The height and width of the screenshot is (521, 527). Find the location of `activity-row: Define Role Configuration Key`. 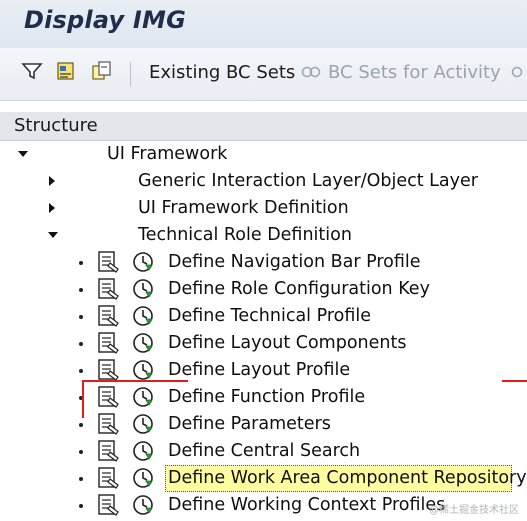

activity-row: Define Role Configuration Key is located at coordinates (263, 289).